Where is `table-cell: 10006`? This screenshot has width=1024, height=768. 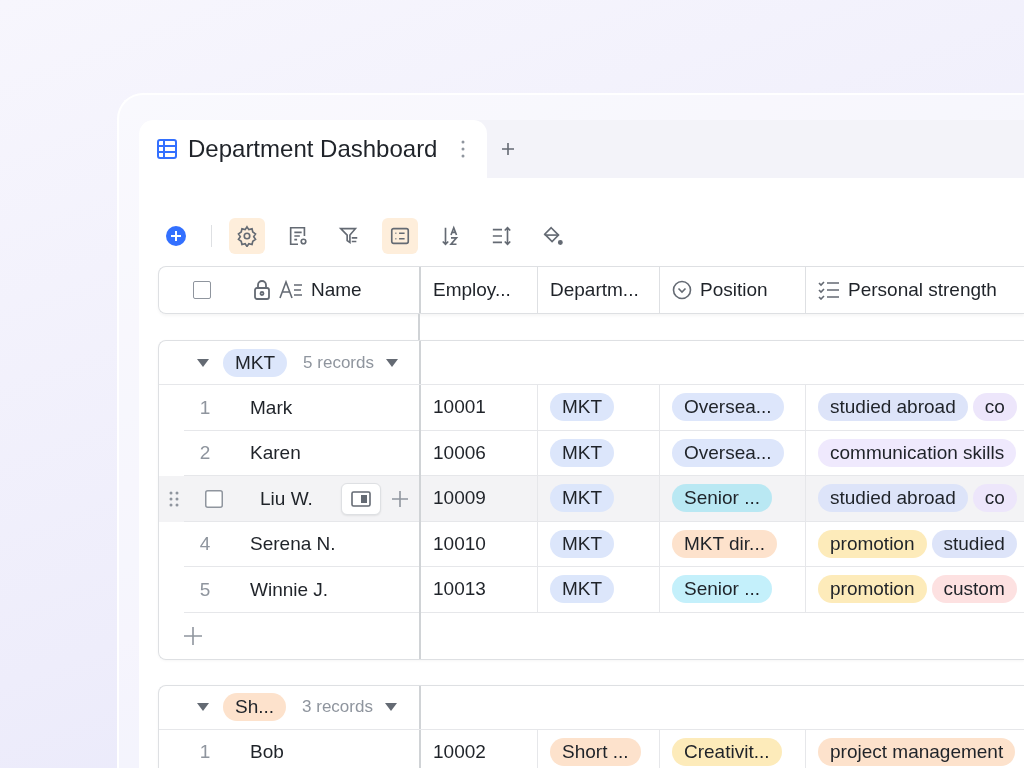
table-cell: 10006 is located at coordinates (459, 452).